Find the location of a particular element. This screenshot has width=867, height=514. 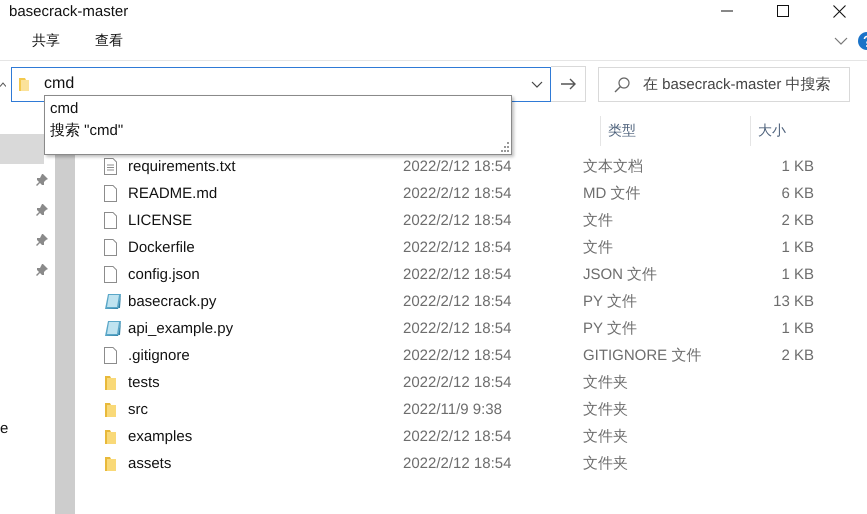

file-name: examples is located at coordinates (265, 436).